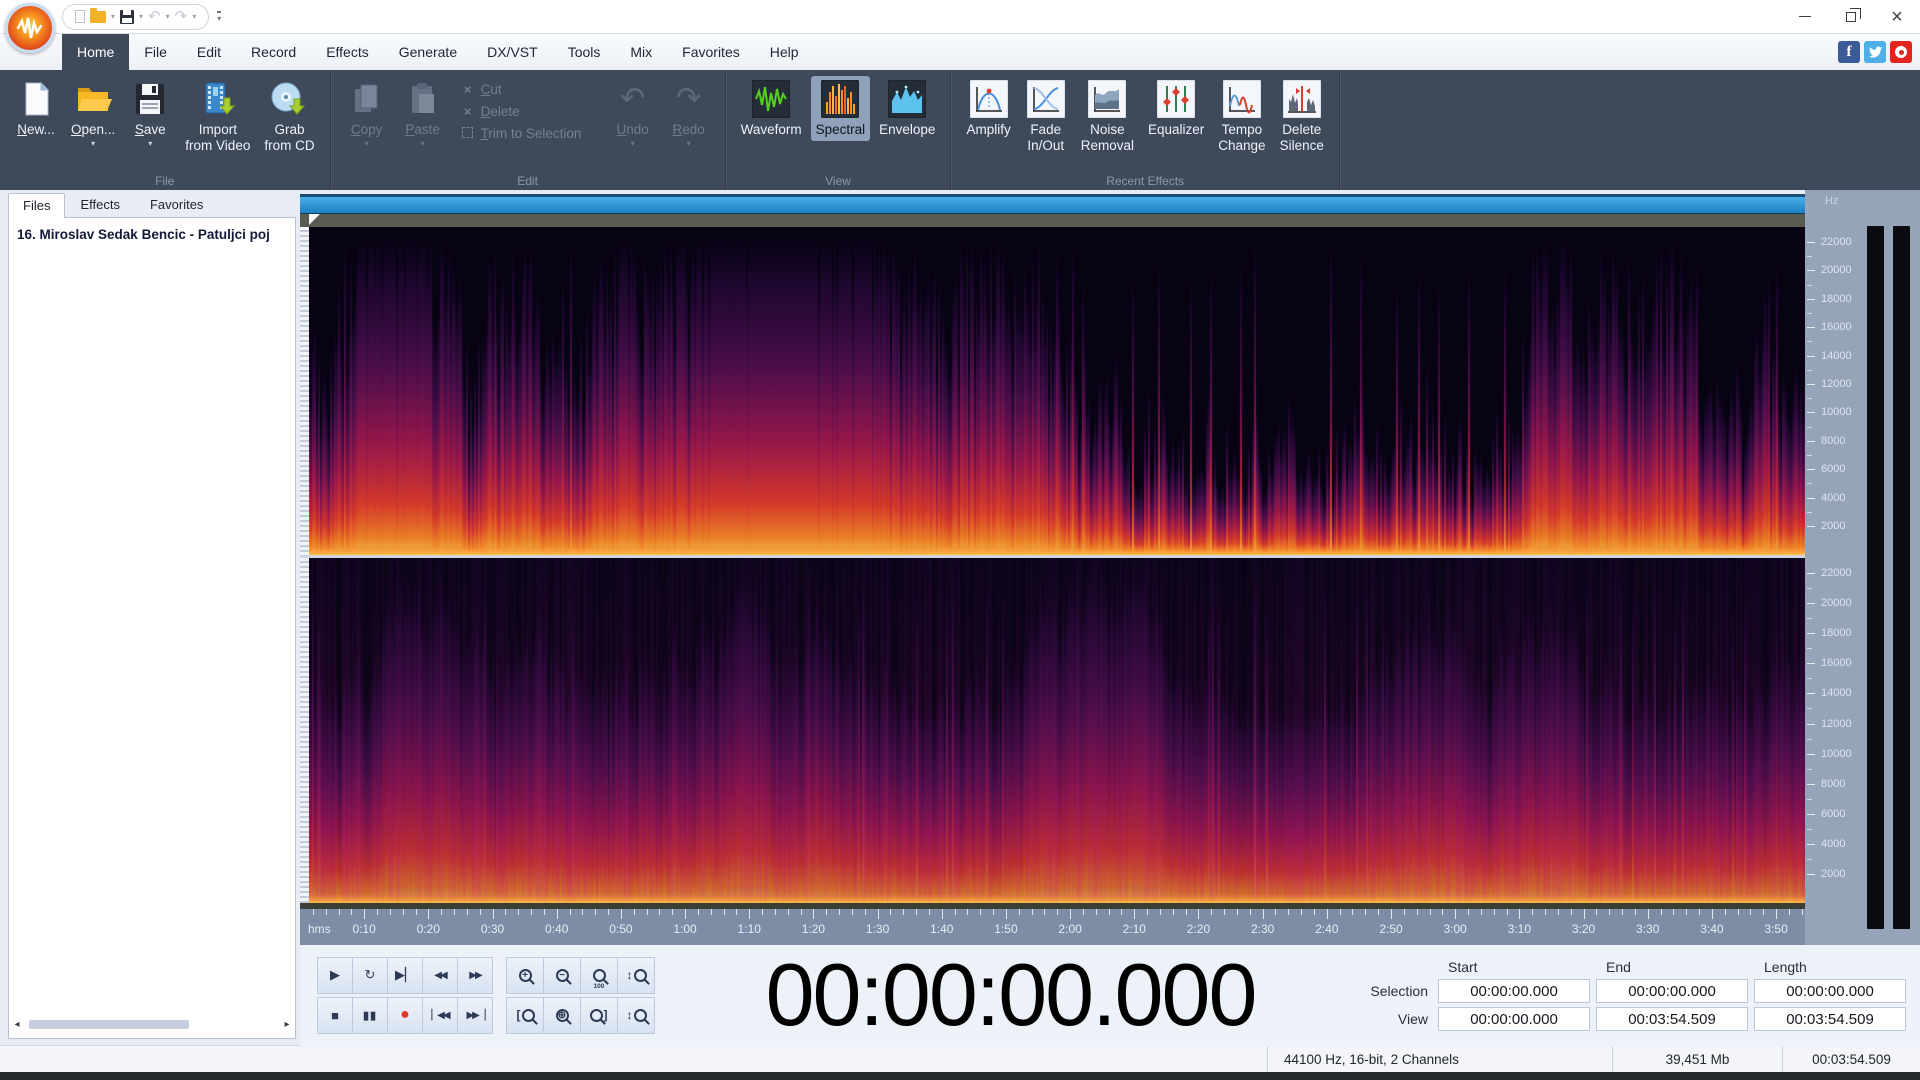 This screenshot has height=1080, width=1920. What do you see at coordinates (988, 108) in the screenshot?
I see `ribbon-button-amplify: Amplify` at bounding box center [988, 108].